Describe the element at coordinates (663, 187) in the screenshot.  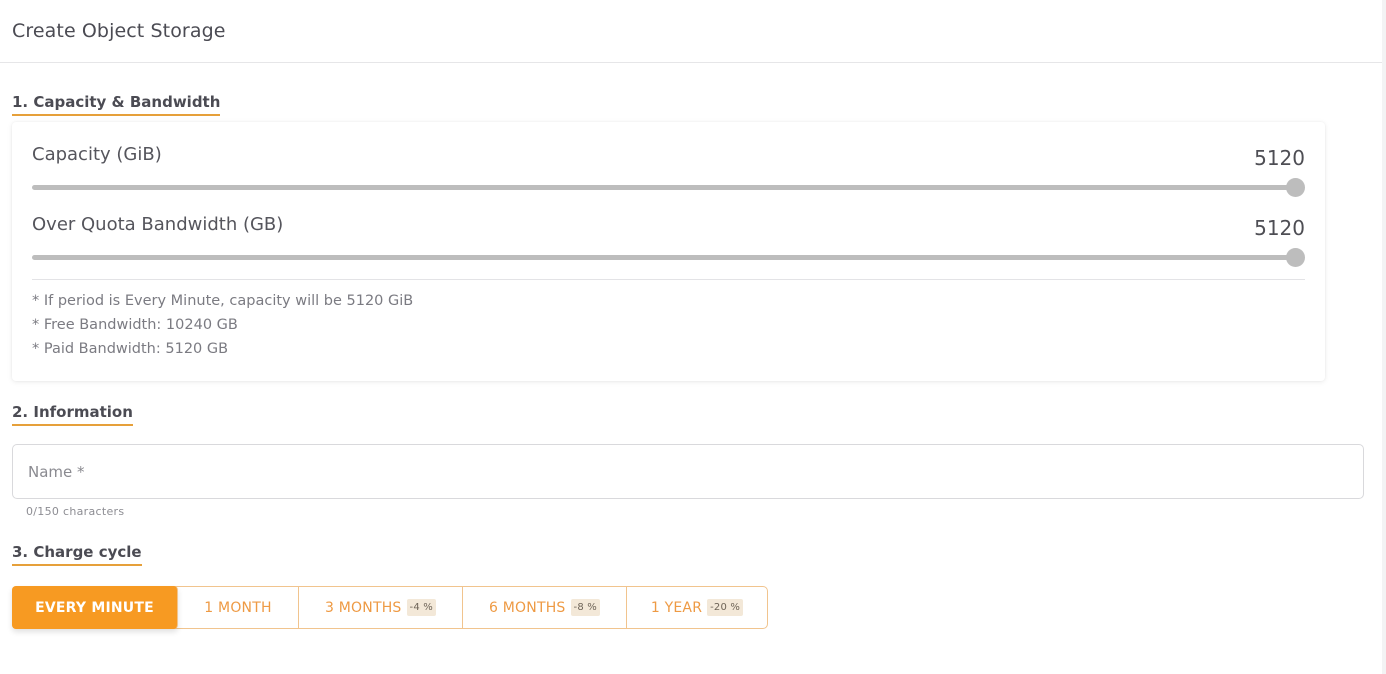
I see `capacity-slider-track` at that location.